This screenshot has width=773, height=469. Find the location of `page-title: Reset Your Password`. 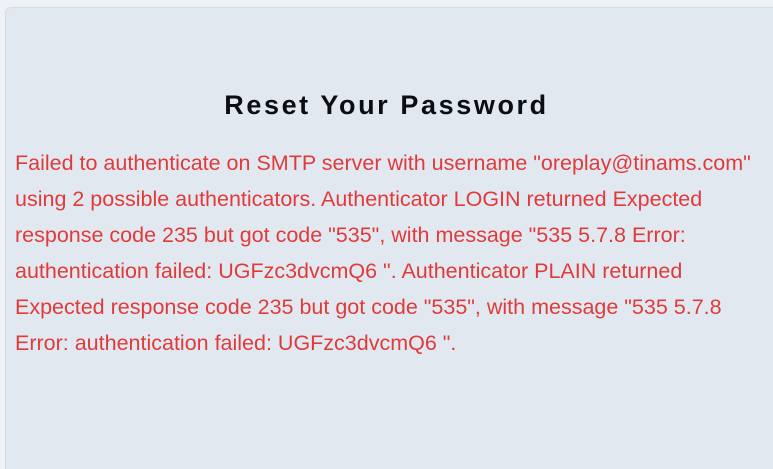

page-title: Reset Your Password is located at coordinates (386, 105).